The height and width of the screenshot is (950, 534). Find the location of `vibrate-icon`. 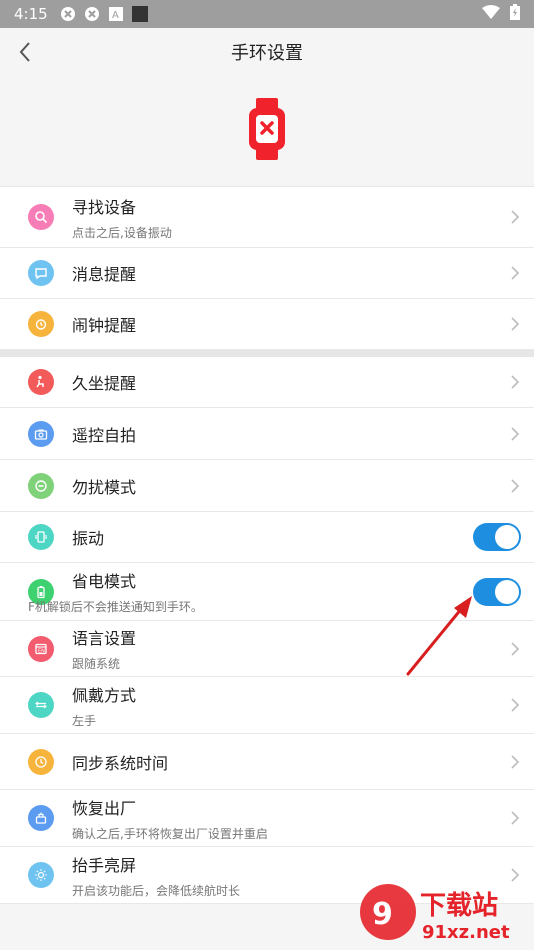

vibrate-icon is located at coordinates (41, 537).